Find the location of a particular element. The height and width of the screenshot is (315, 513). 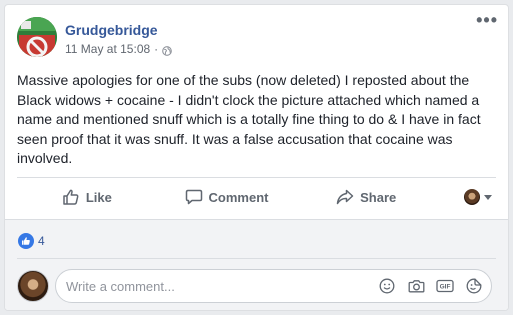

globe-icon is located at coordinates (167, 50).